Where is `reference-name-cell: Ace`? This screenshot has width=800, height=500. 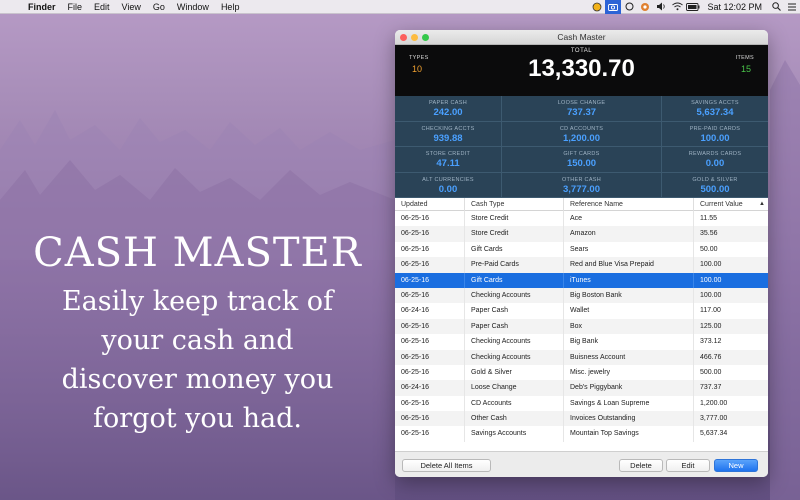 reference-name-cell: Ace is located at coordinates (629, 219).